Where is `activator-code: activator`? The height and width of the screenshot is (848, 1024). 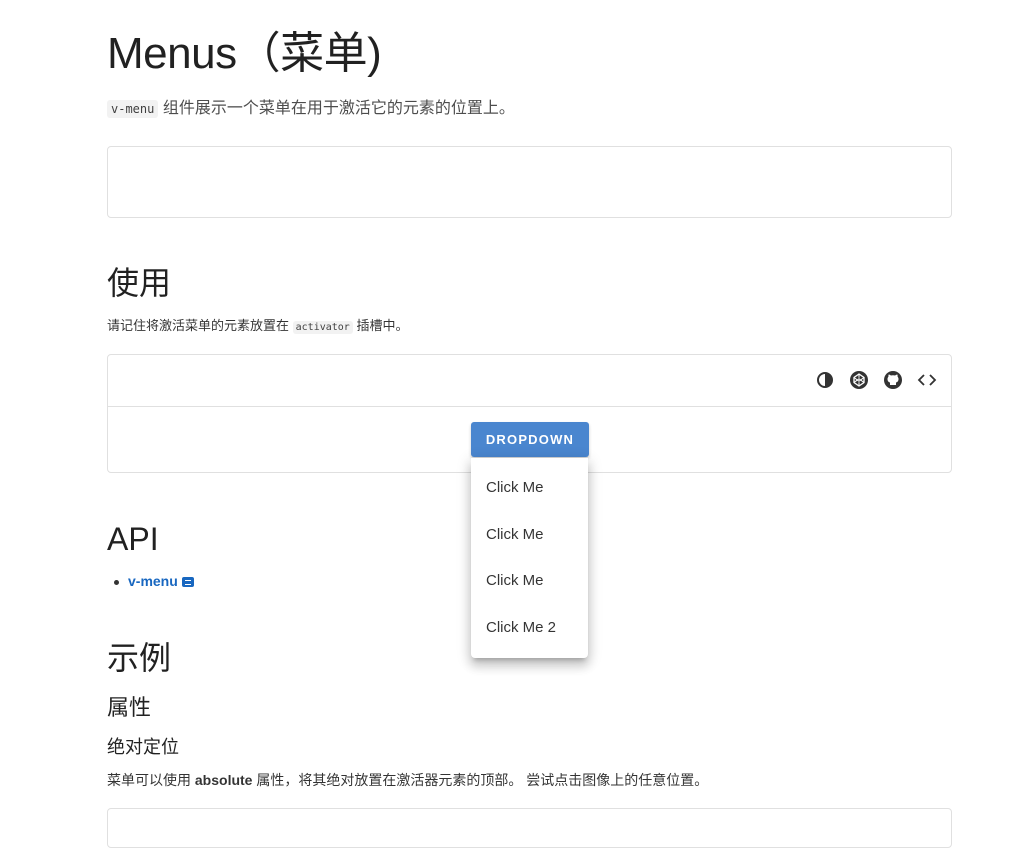 activator-code: activator is located at coordinates (322, 327).